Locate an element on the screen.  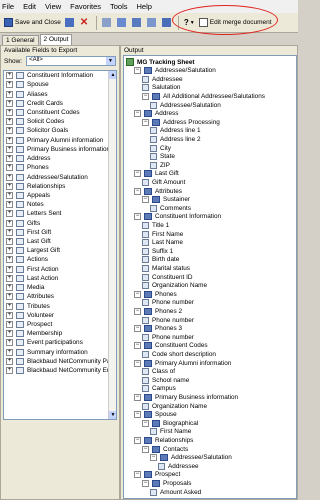
output-group-node: − Address is located at coordinates (156, 114).